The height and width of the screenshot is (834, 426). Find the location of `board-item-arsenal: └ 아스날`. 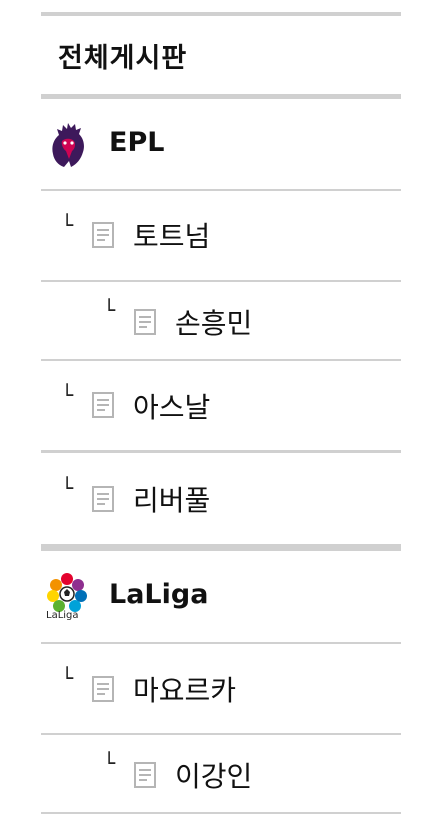

board-item-arsenal: └ 아스날 is located at coordinates (221, 405).